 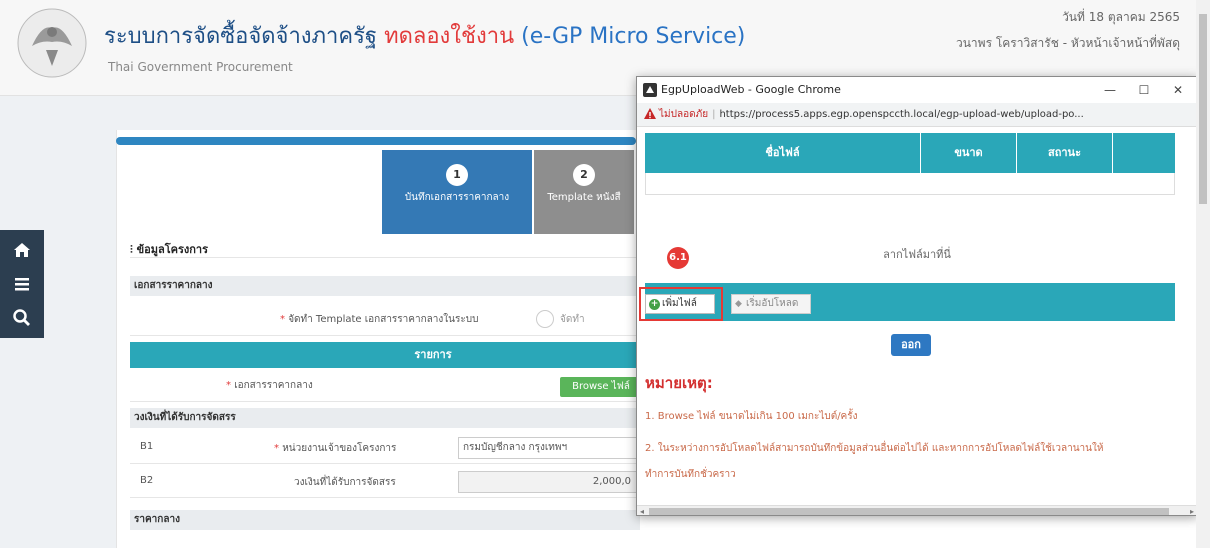 What do you see at coordinates (385, 520) in the screenshot?
I see `section-price: ราคากลาง` at bounding box center [385, 520].